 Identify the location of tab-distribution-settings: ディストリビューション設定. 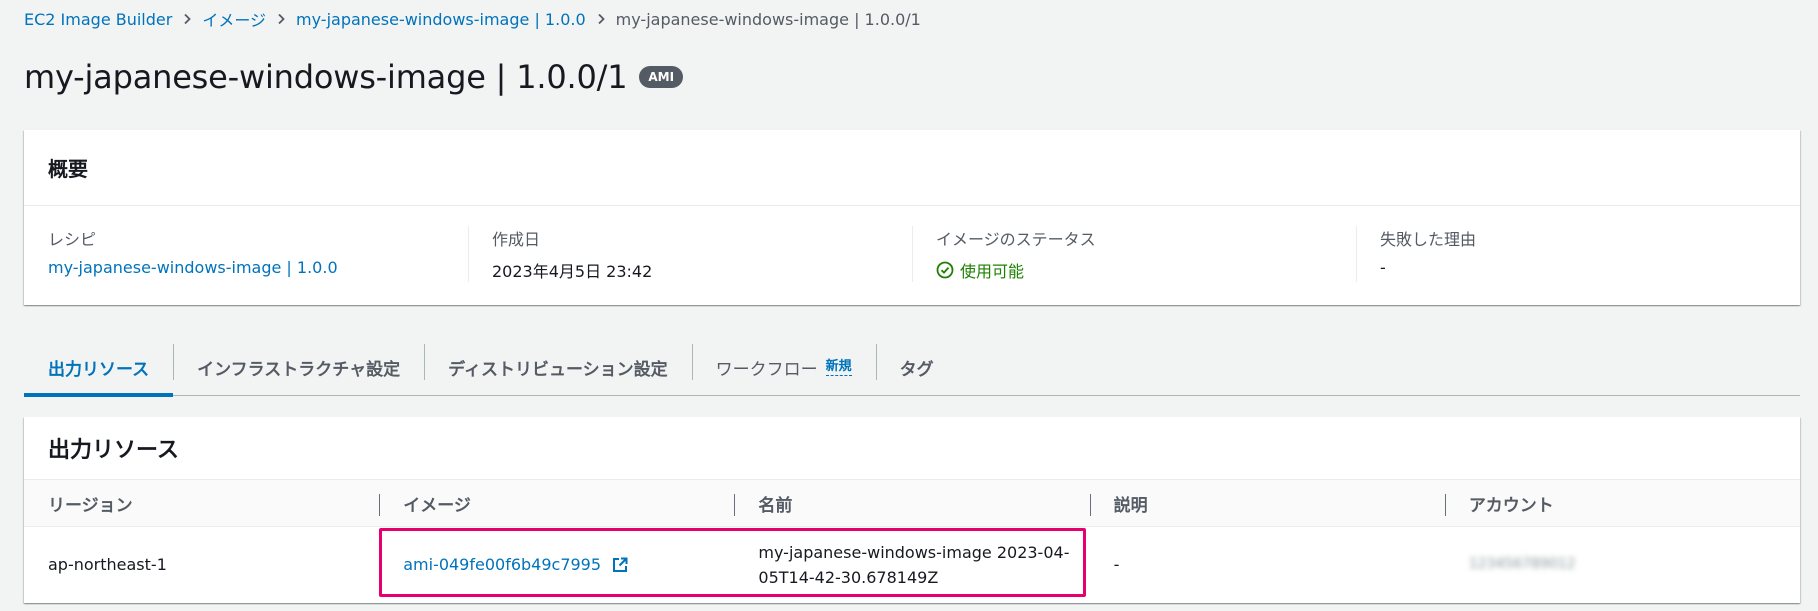
(557, 367).